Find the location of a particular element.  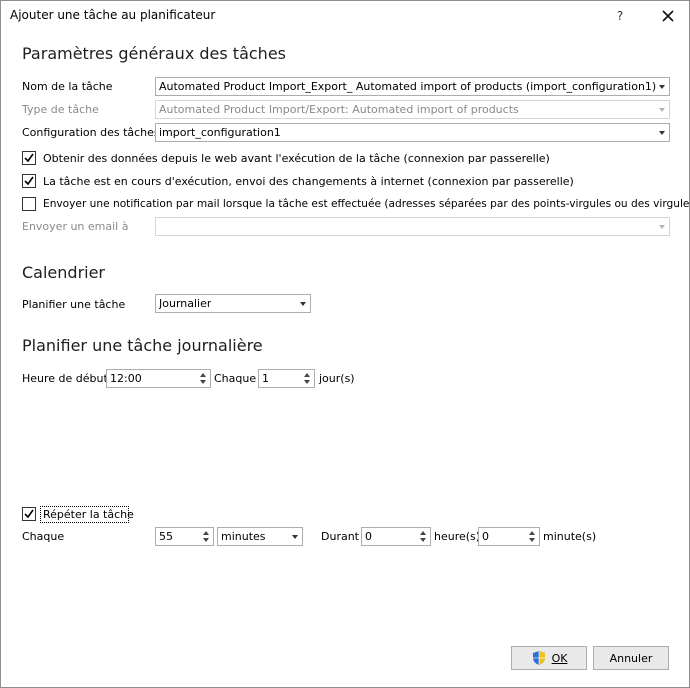

opt-email-notify-checkbox is located at coordinates (29, 204).